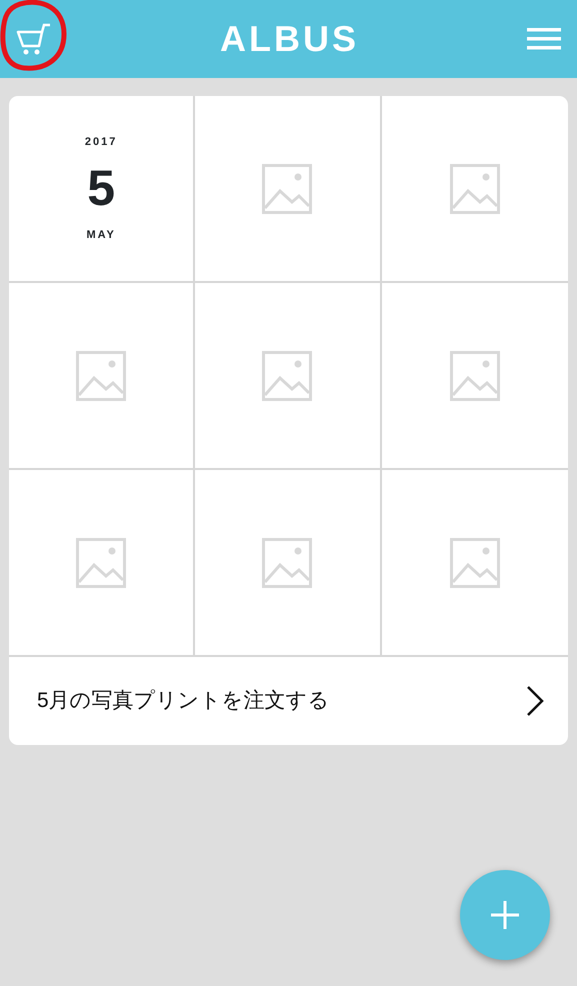  Describe the element at coordinates (101, 187) in the screenshot. I see `day-number: 5` at that location.